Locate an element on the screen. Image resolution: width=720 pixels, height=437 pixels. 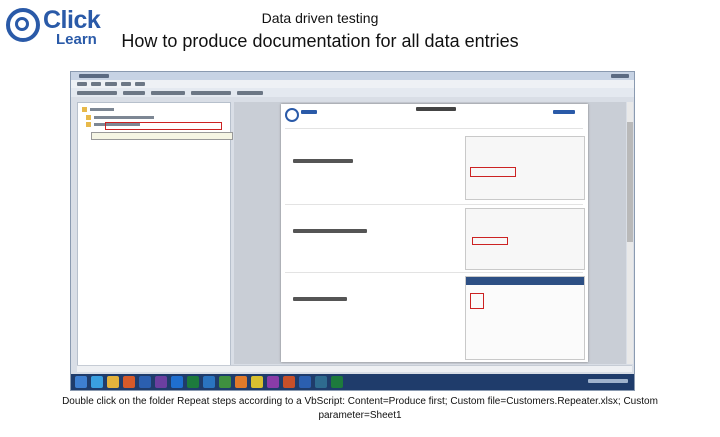
excel2-icon is located at coordinates (337, 382).